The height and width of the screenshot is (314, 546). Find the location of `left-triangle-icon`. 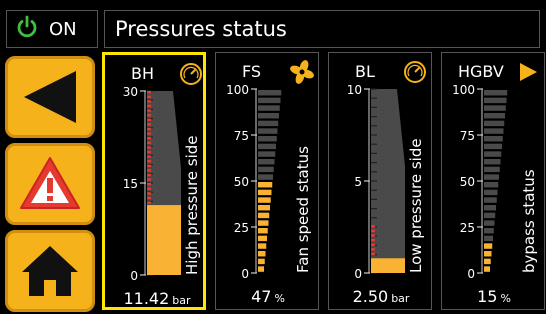

left-triangle-icon is located at coordinates (50, 97).